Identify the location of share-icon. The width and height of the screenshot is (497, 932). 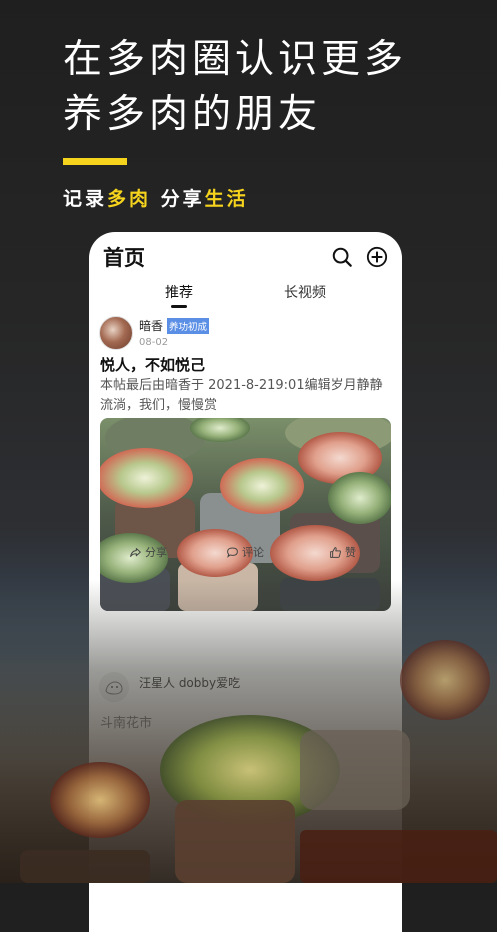
(135, 552).